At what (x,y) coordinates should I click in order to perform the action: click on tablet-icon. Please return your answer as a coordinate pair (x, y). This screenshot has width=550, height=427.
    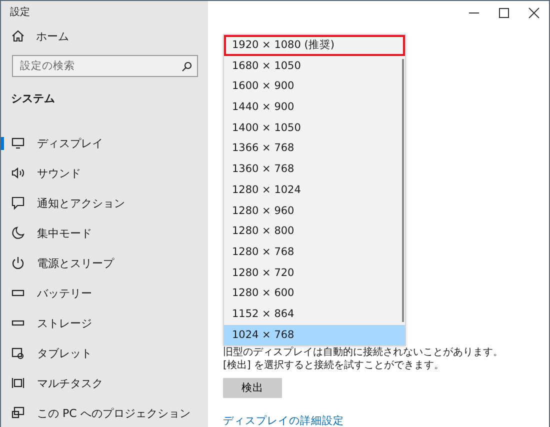
    Looking at the image, I should click on (18, 353).